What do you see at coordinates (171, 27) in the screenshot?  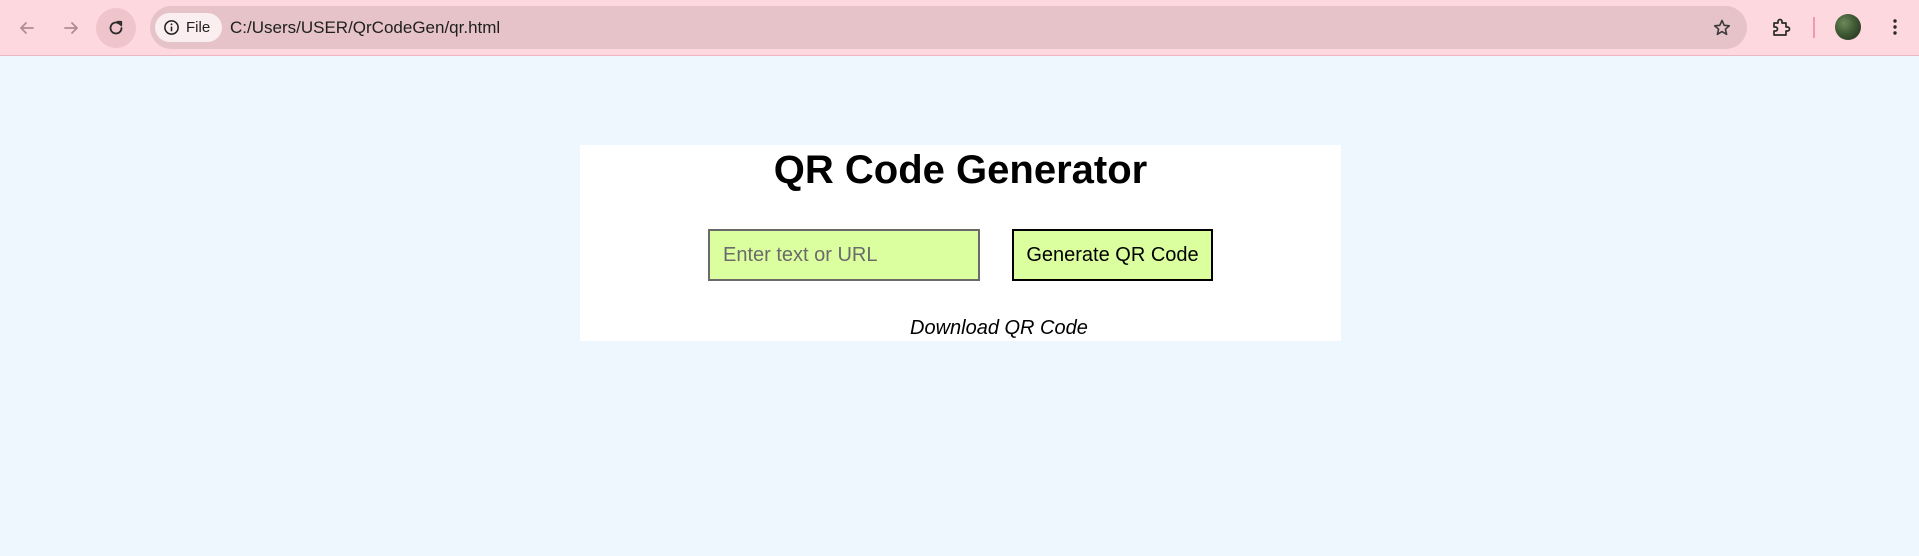 I see `info-icon` at bounding box center [171, 27].